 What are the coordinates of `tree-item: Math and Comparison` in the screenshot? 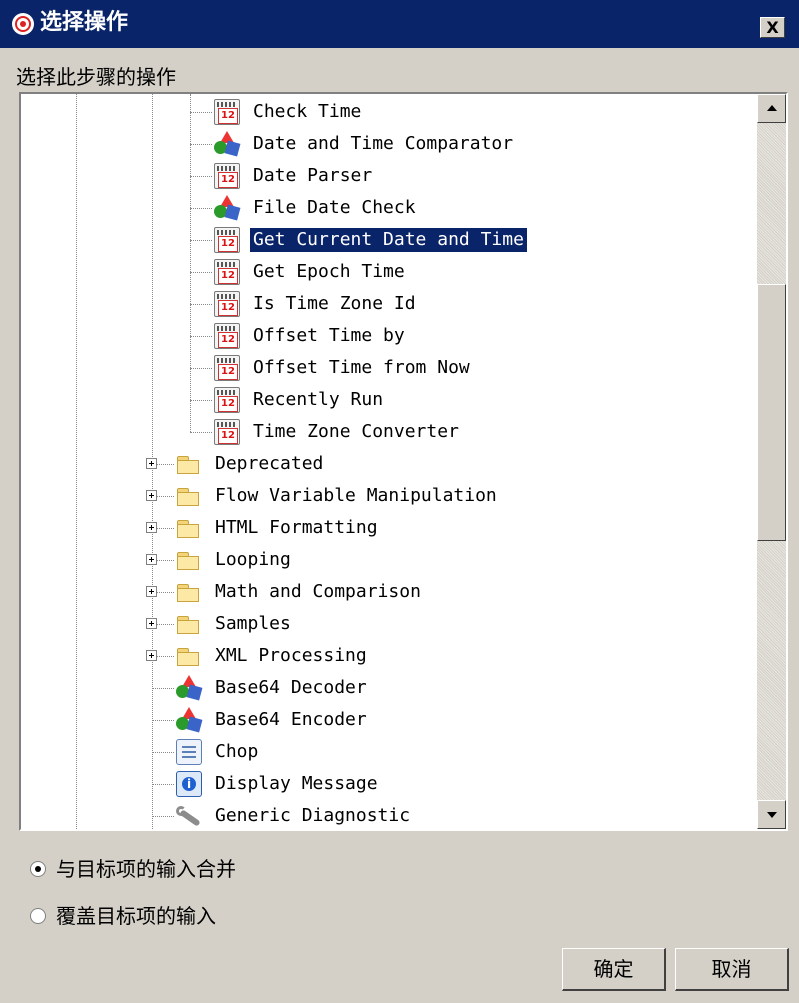 It's located at (389, 592).